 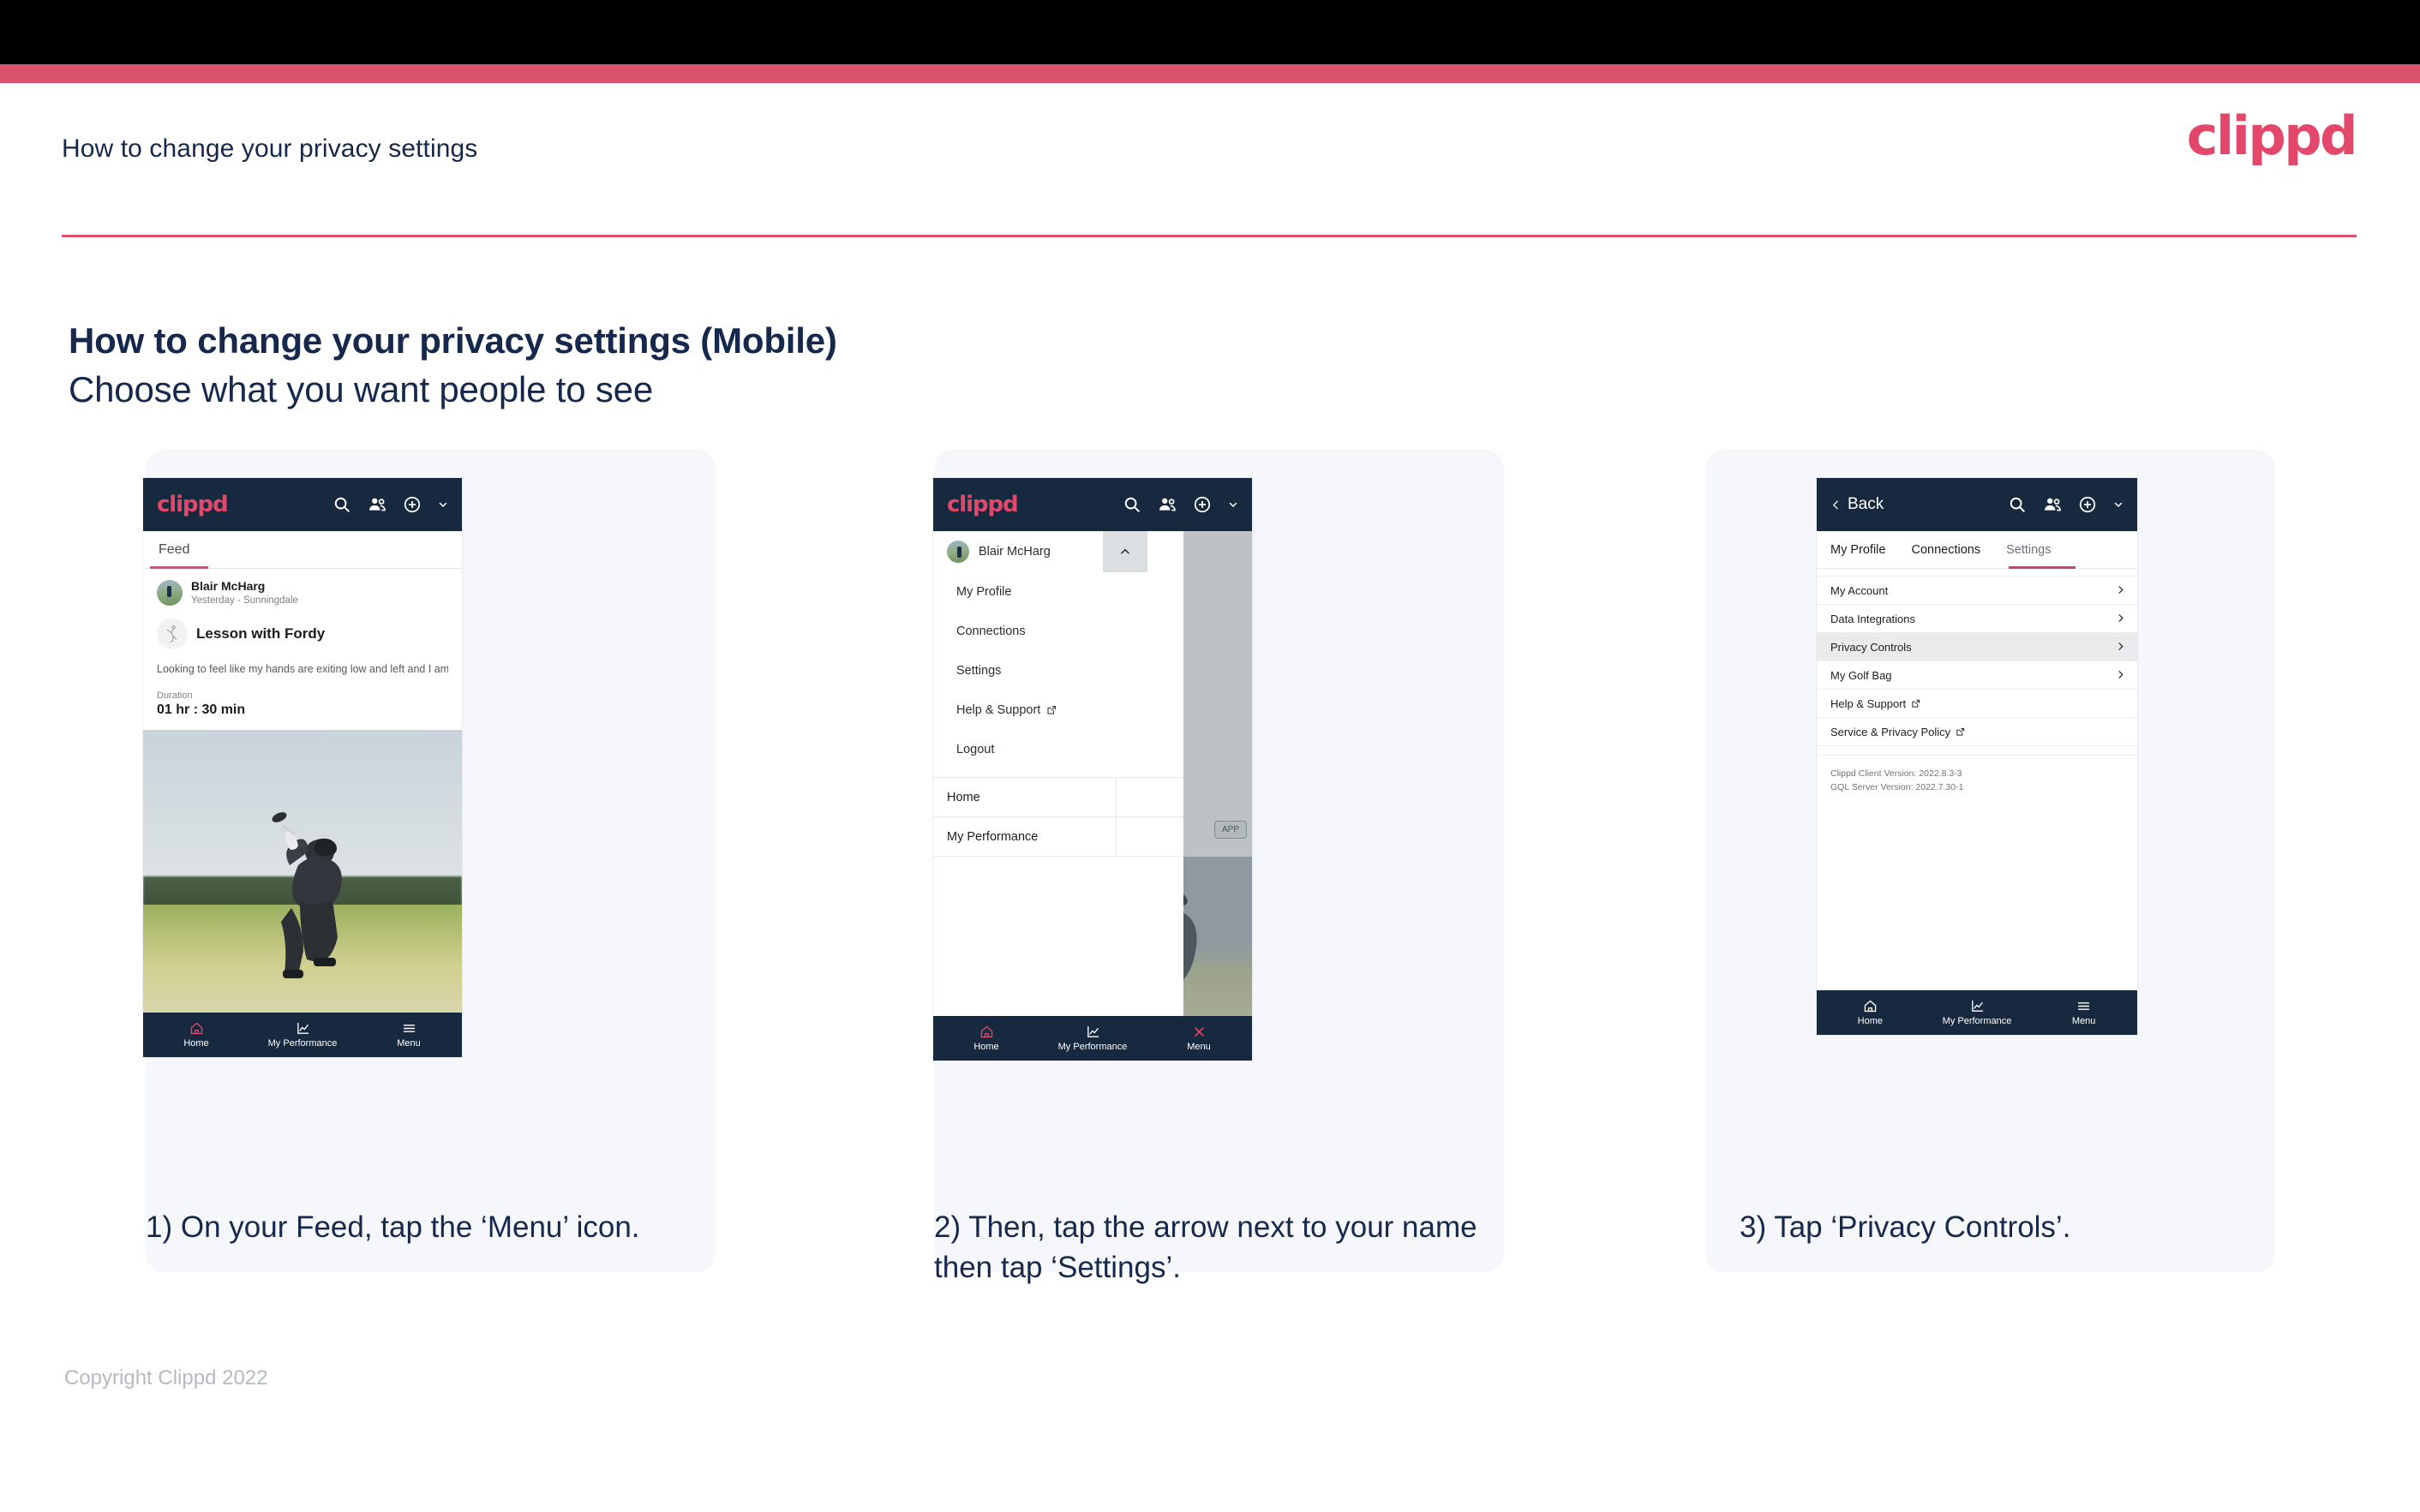 I want to click on settings-row-help-support: Help & Support, so click(x=1977, y=704).